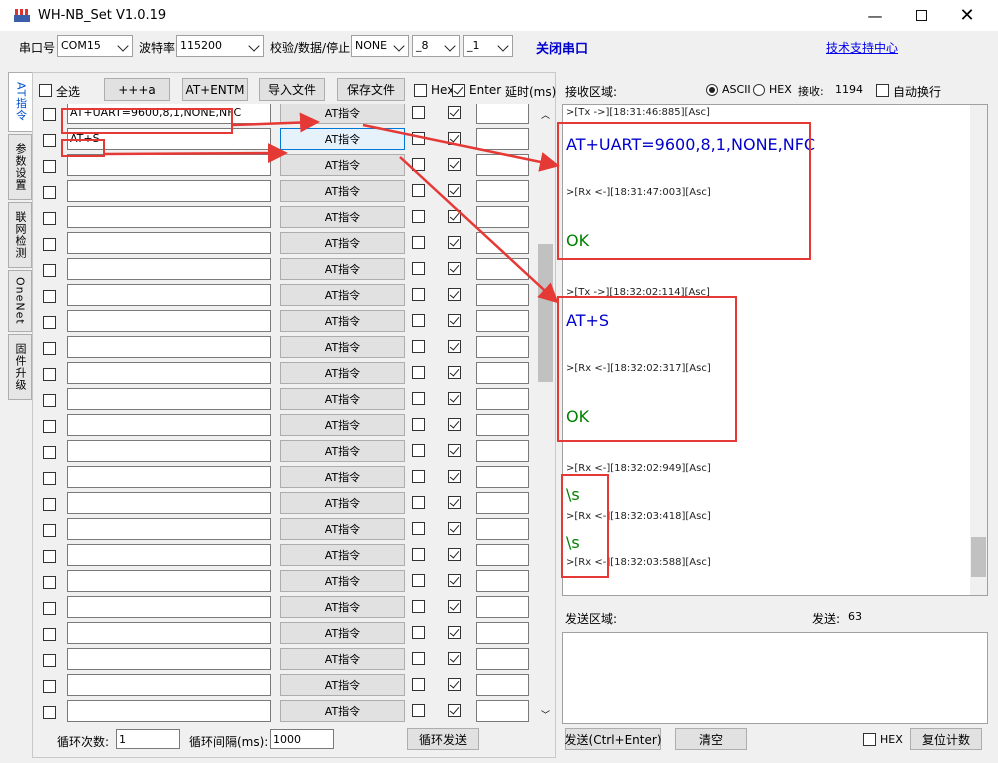  What do you see at coordinates (332, 208) in the screenshot?
I see `annotation-arrows` at bounding box center [332, 208].